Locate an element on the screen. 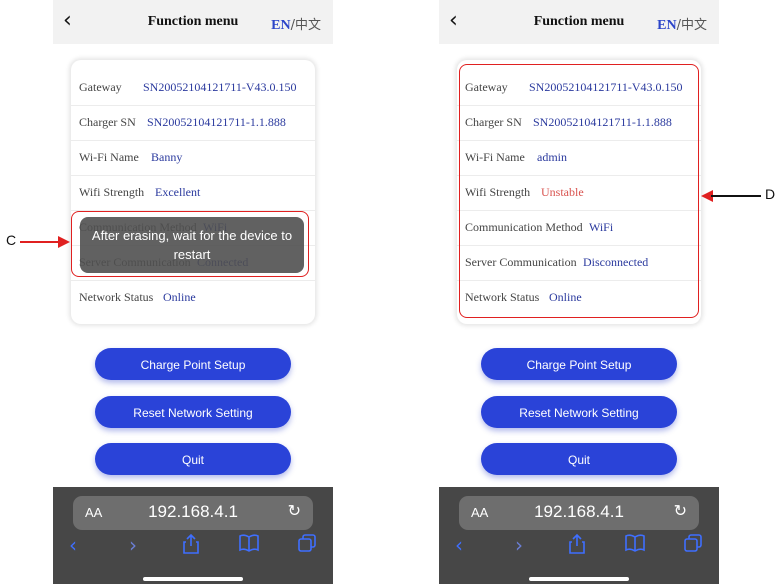 This screenshot has height=584, width=783. highlight-box-d is located at coordinates (579, 191).